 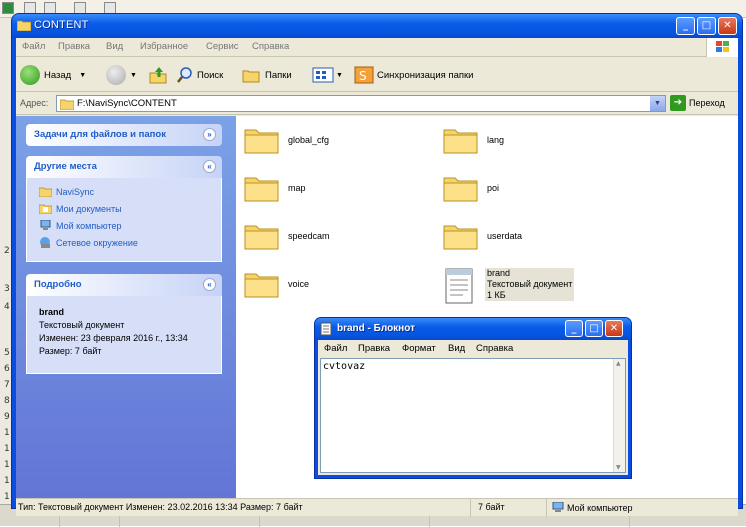 What do you see at coordinates (184, 75) in the screenshot?
I see `search-icon` at bounding box center [184, 75].